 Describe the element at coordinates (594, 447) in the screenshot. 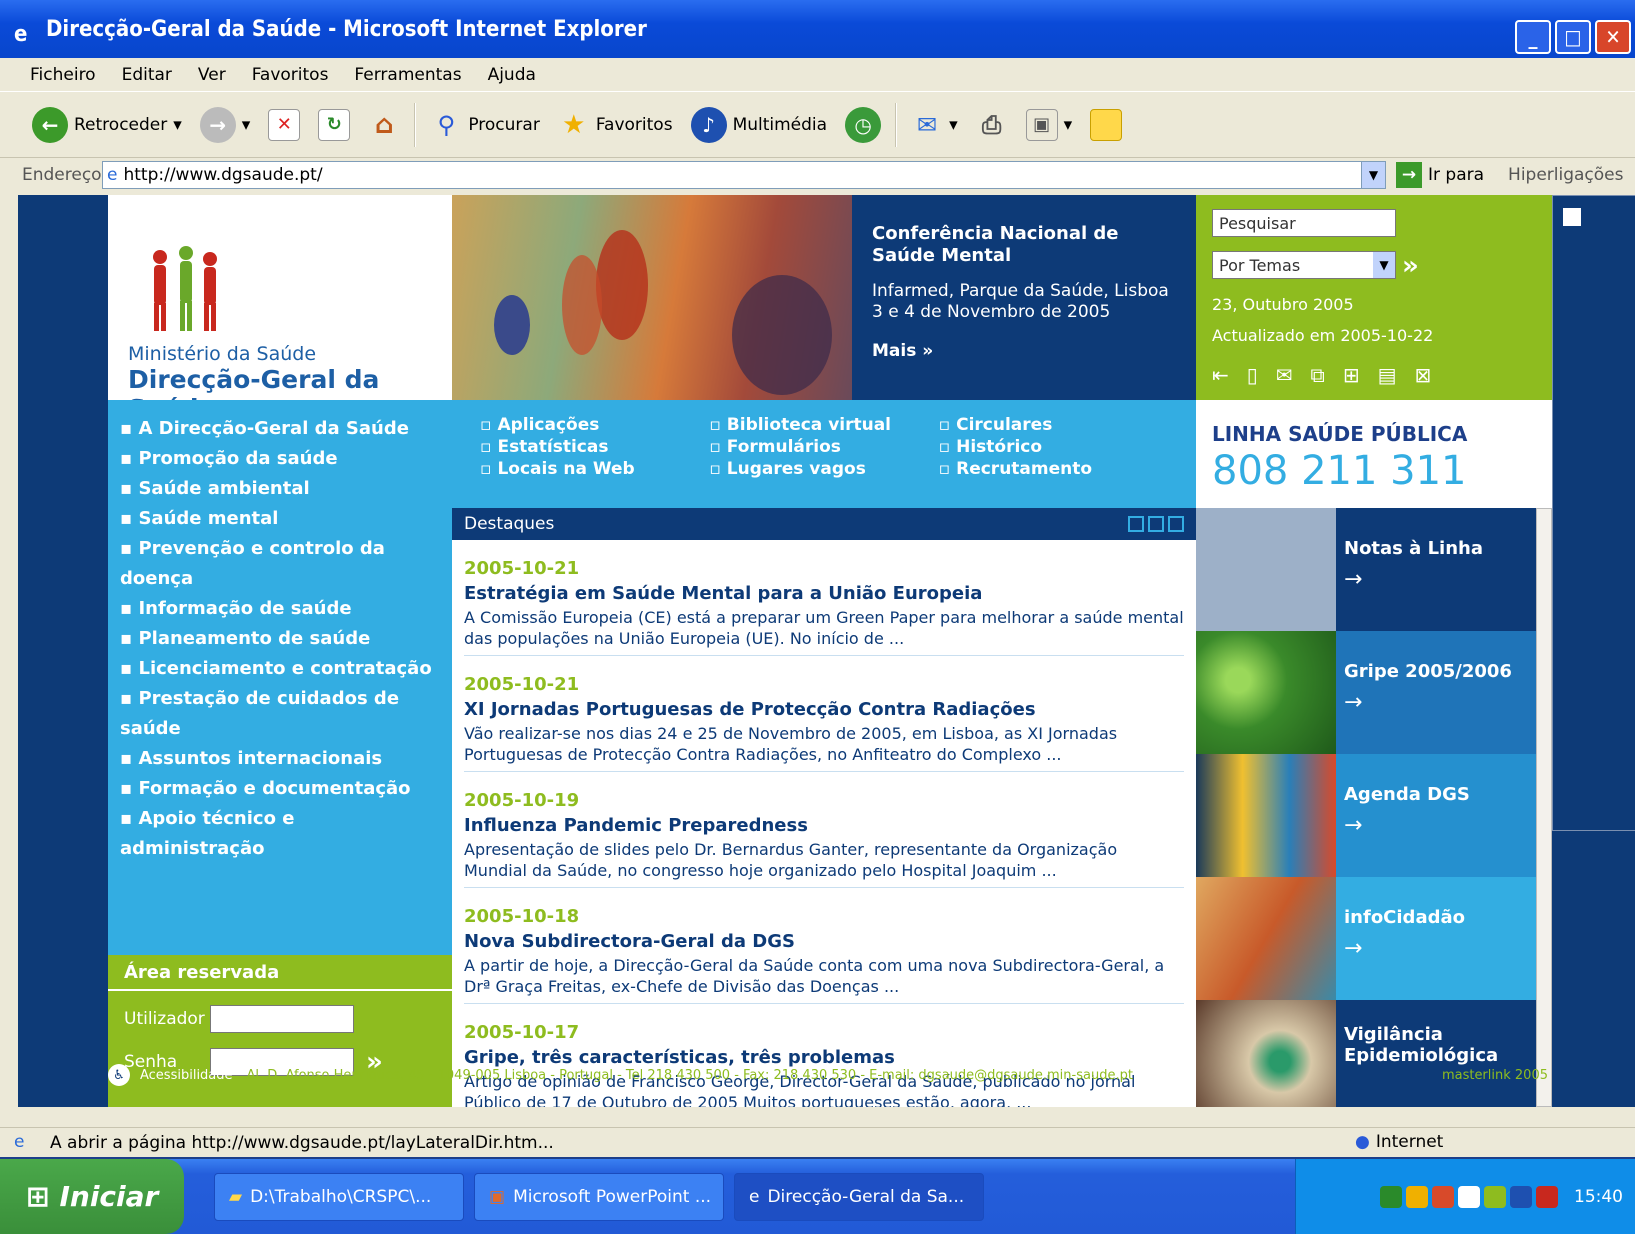

I see `quick-link: ▫ Estatísticas` at that location.